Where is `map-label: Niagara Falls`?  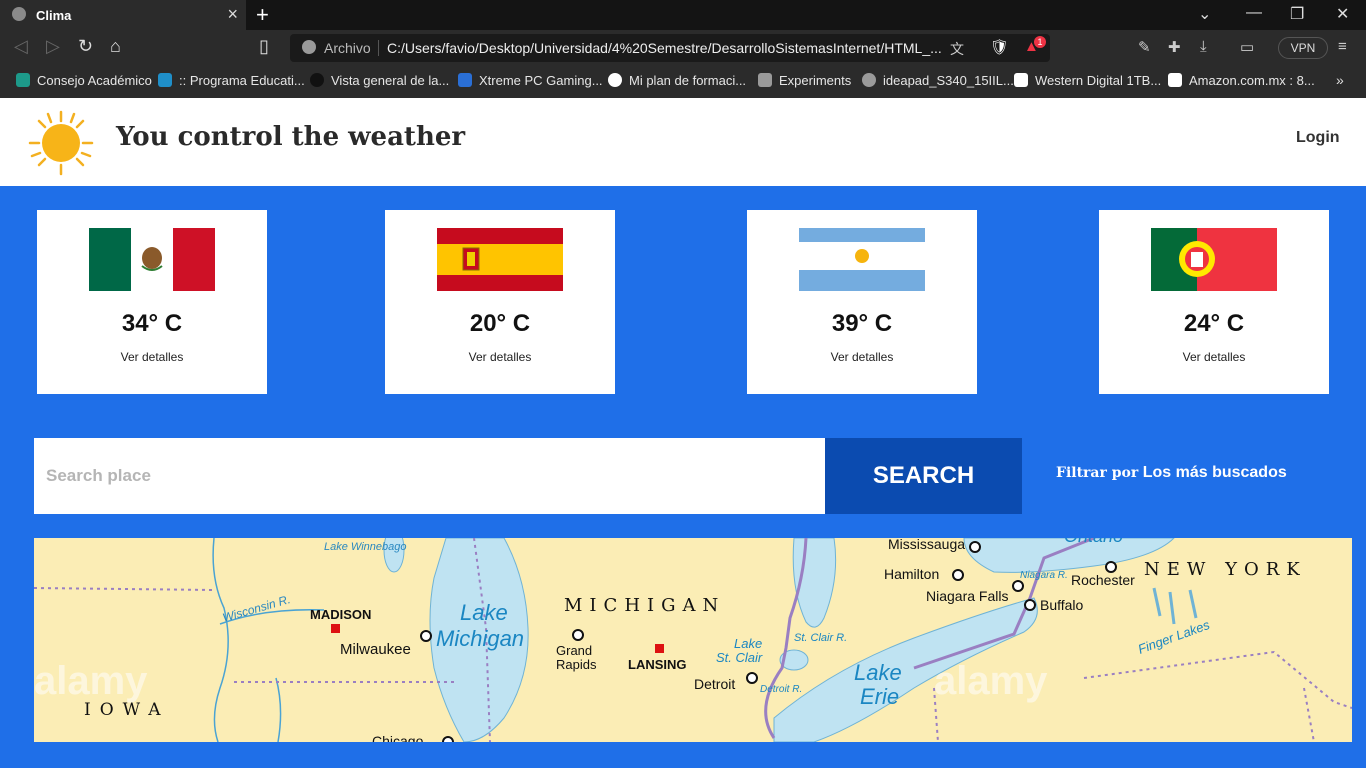 map-label: Niagara Falls is located at coordinates (967, 596).